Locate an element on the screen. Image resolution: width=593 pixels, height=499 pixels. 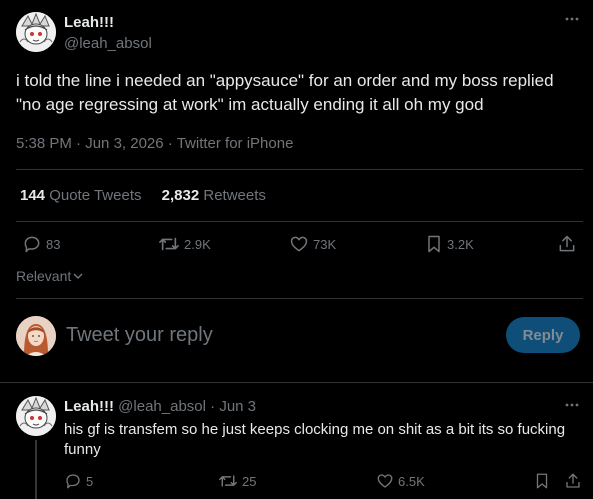
reply-retweet-action: 25 is located at coordinates (237, 481).